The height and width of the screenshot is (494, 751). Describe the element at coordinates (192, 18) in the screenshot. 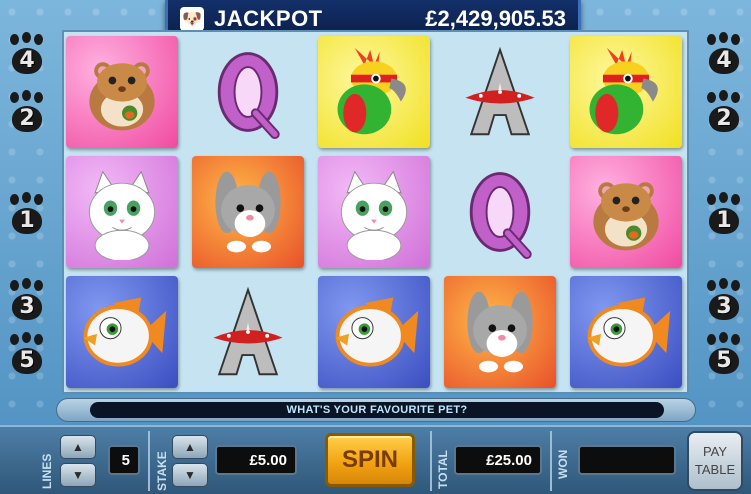

I see `dog-icon: 🐶` at that location.